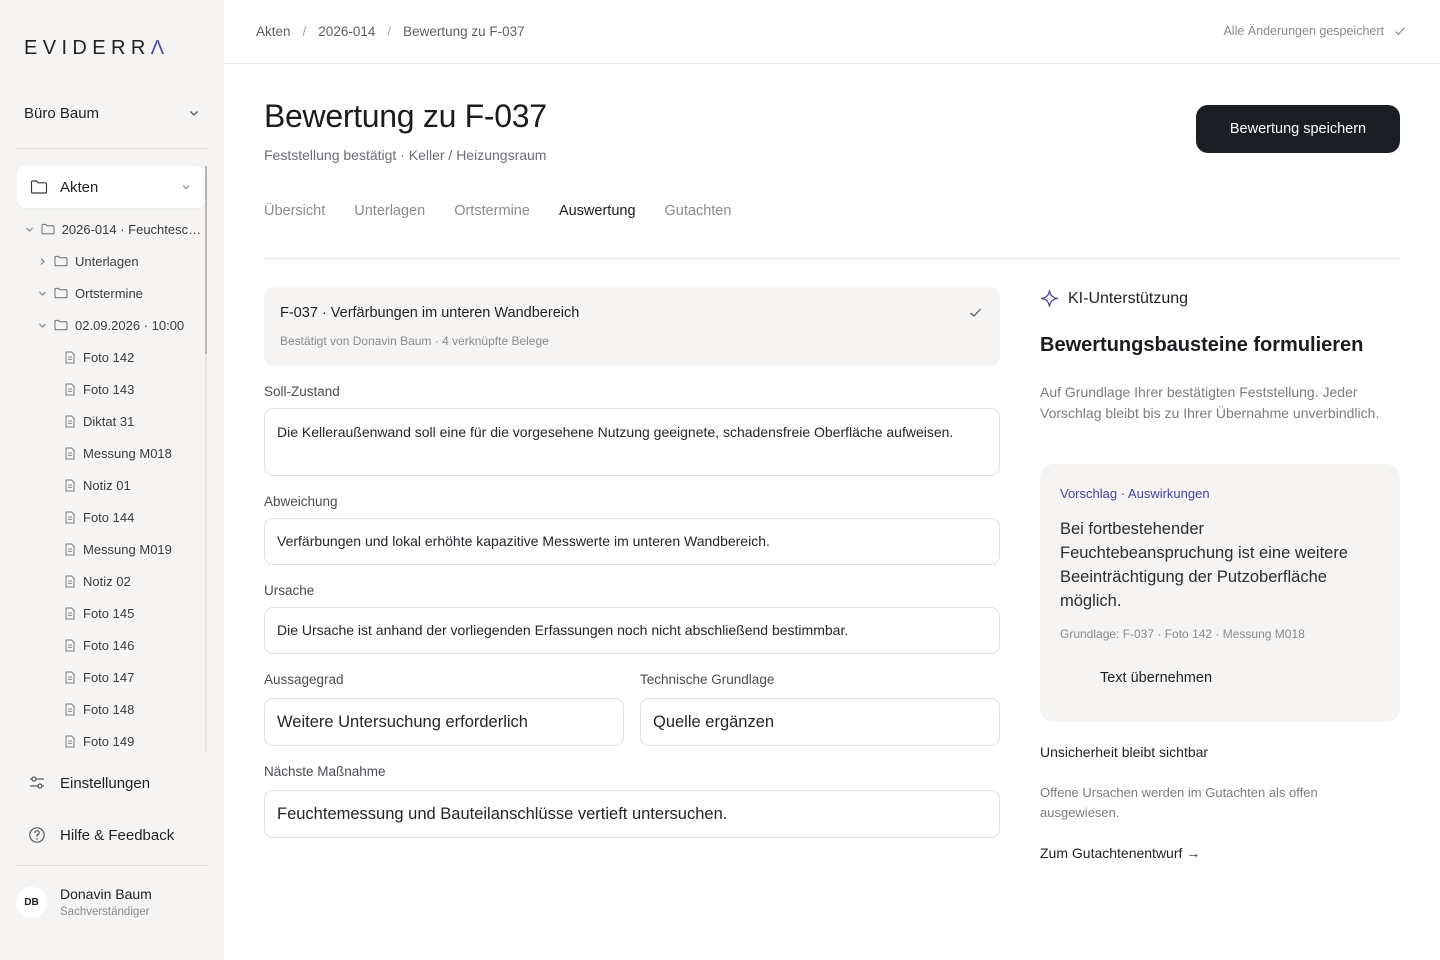 The image size is (1440, 960). I want to click on tabs-divider, so click(832, 258).